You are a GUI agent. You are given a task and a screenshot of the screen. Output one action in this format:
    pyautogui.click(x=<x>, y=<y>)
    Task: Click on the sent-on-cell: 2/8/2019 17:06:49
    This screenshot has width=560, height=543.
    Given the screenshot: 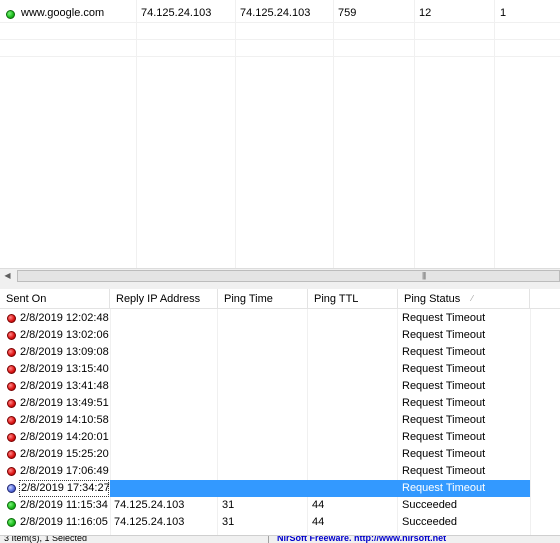 What is the action you would take?
    pyautogui.click(x=64, y=471)
    